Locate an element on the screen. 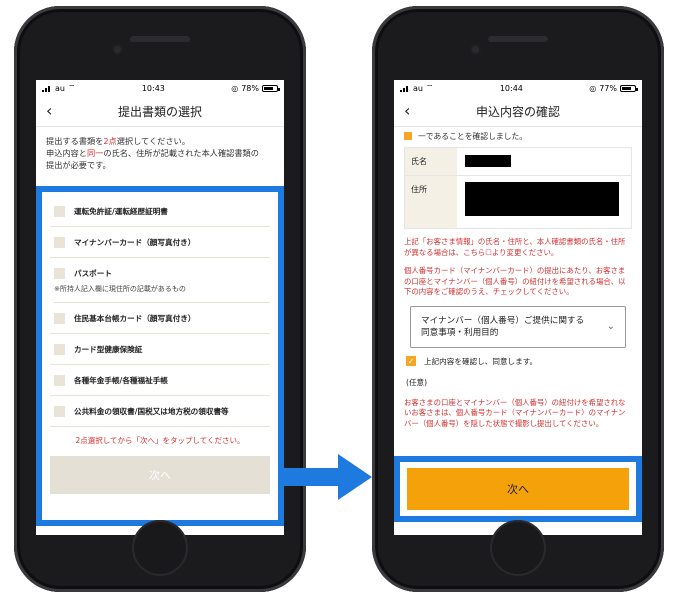 Image resolution: width=680 pixels, height=600 pixels. check-icon: ✓ is located at coordinates (411, 361).